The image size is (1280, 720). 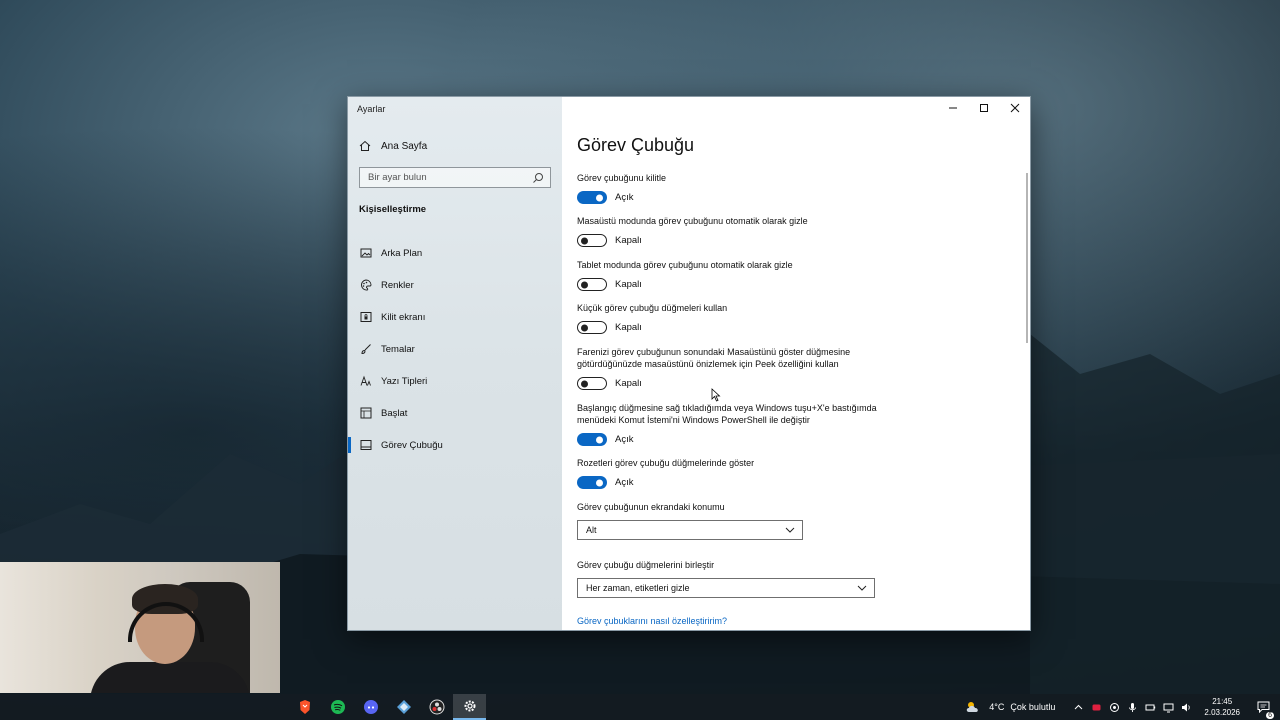 I want to click on taskbar-app-spotify, so click(x=337, y=707).